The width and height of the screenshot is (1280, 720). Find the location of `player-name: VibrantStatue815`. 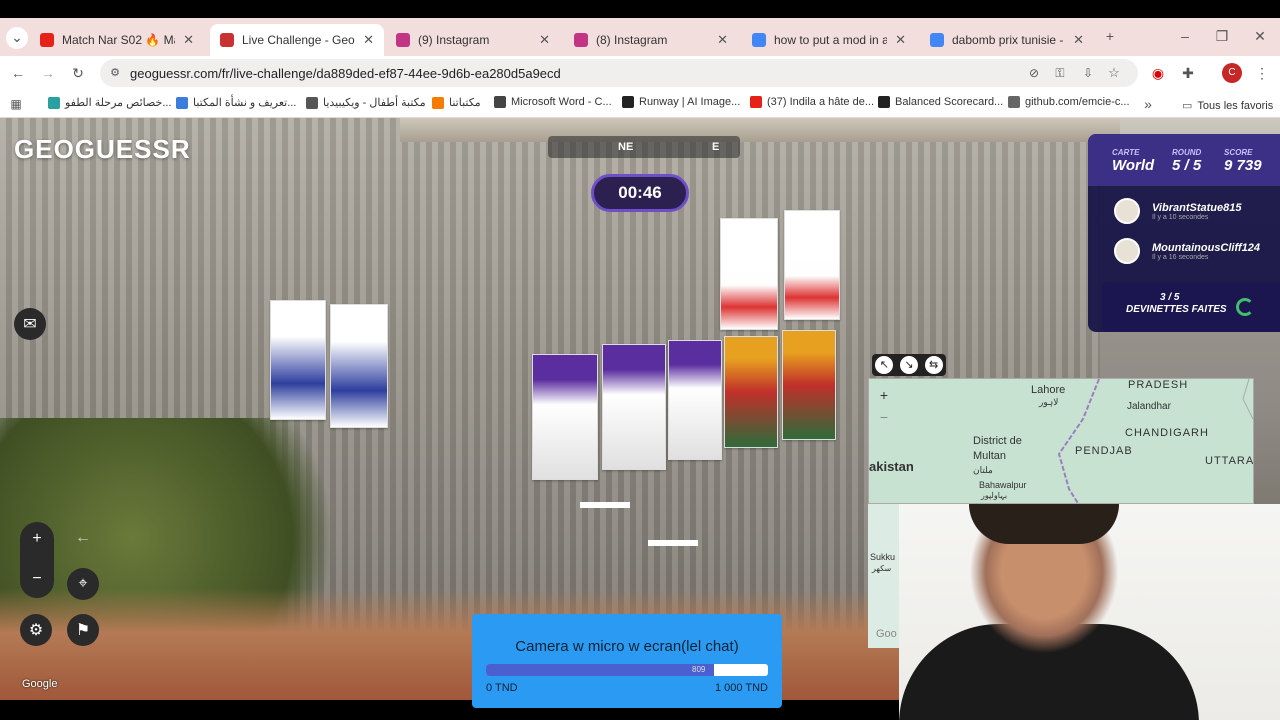

player-name: VibrantStatue815 is located at coordinates (1197, 207).